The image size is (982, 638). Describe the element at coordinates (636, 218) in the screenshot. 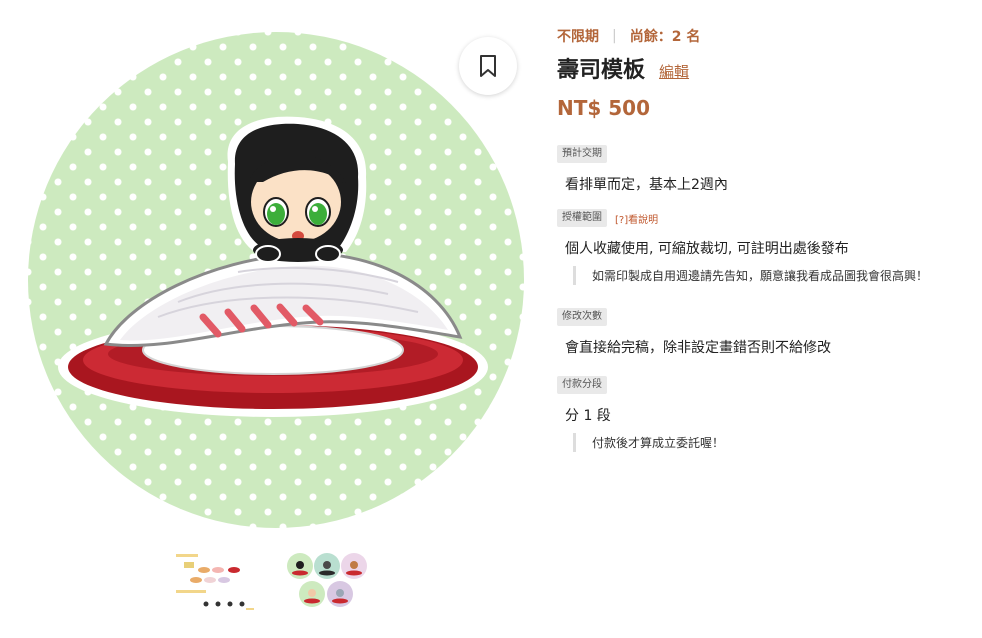

I see `license-help-link: [?]看說明` at that location.